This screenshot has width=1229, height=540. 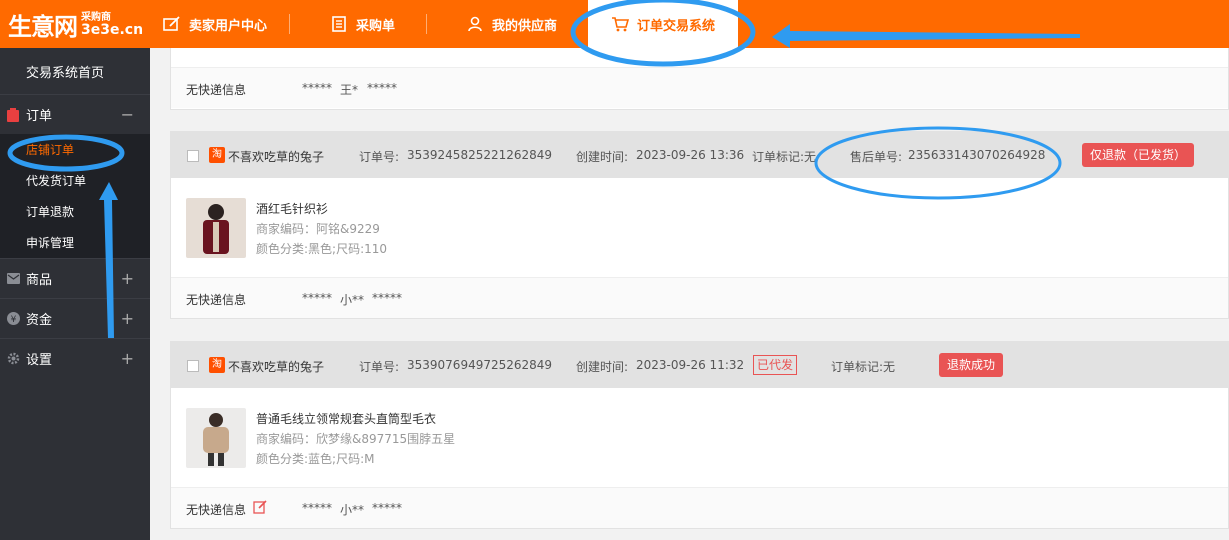 I want to click on sidebar-group-label: 设置, so click(x=39, y=360).